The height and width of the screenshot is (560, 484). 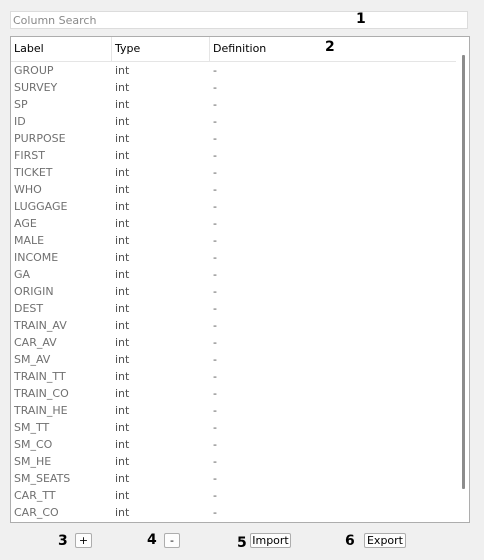 What do you see at coordinates (233, 257) in the screenshot?
I see `table-row: INCOME int -` at bounding box center [233, 257].